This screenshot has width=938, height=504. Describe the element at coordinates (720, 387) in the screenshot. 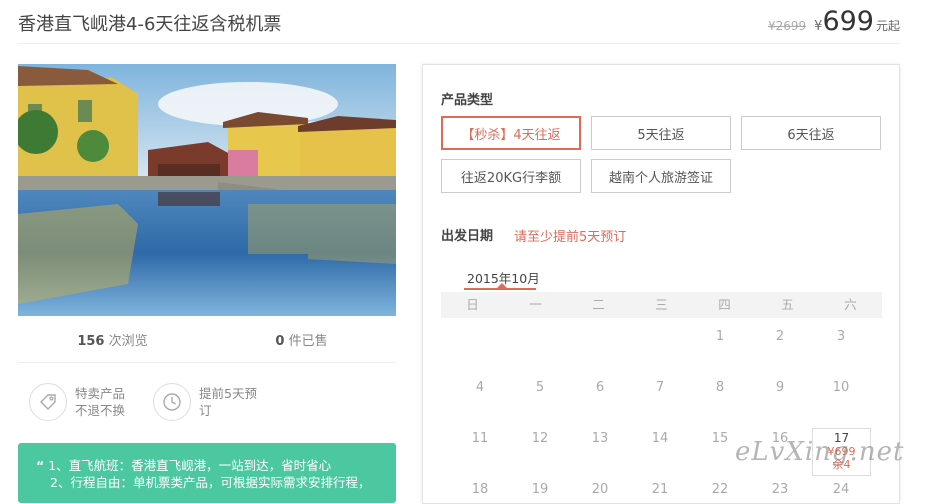

I see `calendar-day: 8` at that location.